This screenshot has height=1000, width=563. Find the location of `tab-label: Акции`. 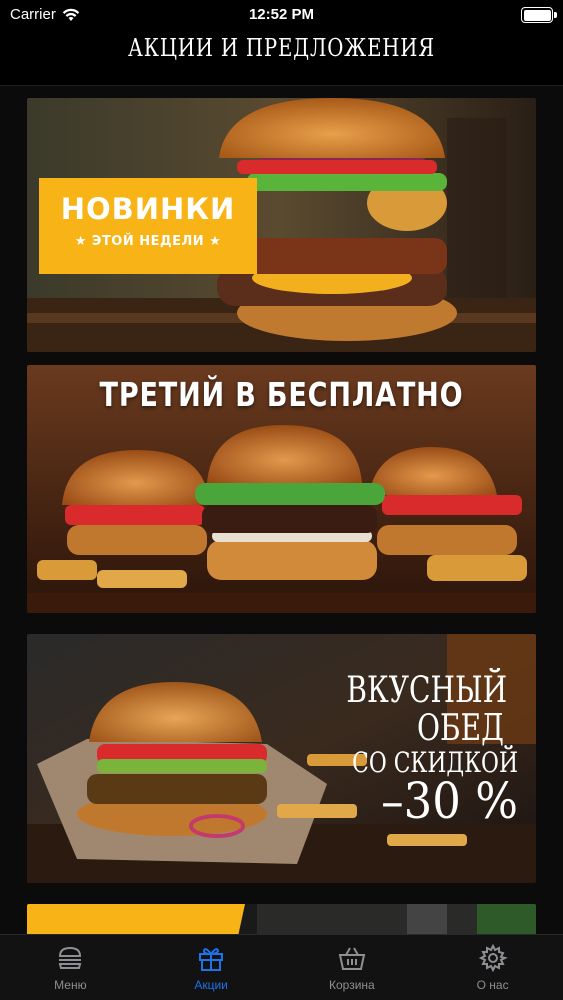

tab-label: Акции is located at coordinates (211, 985).